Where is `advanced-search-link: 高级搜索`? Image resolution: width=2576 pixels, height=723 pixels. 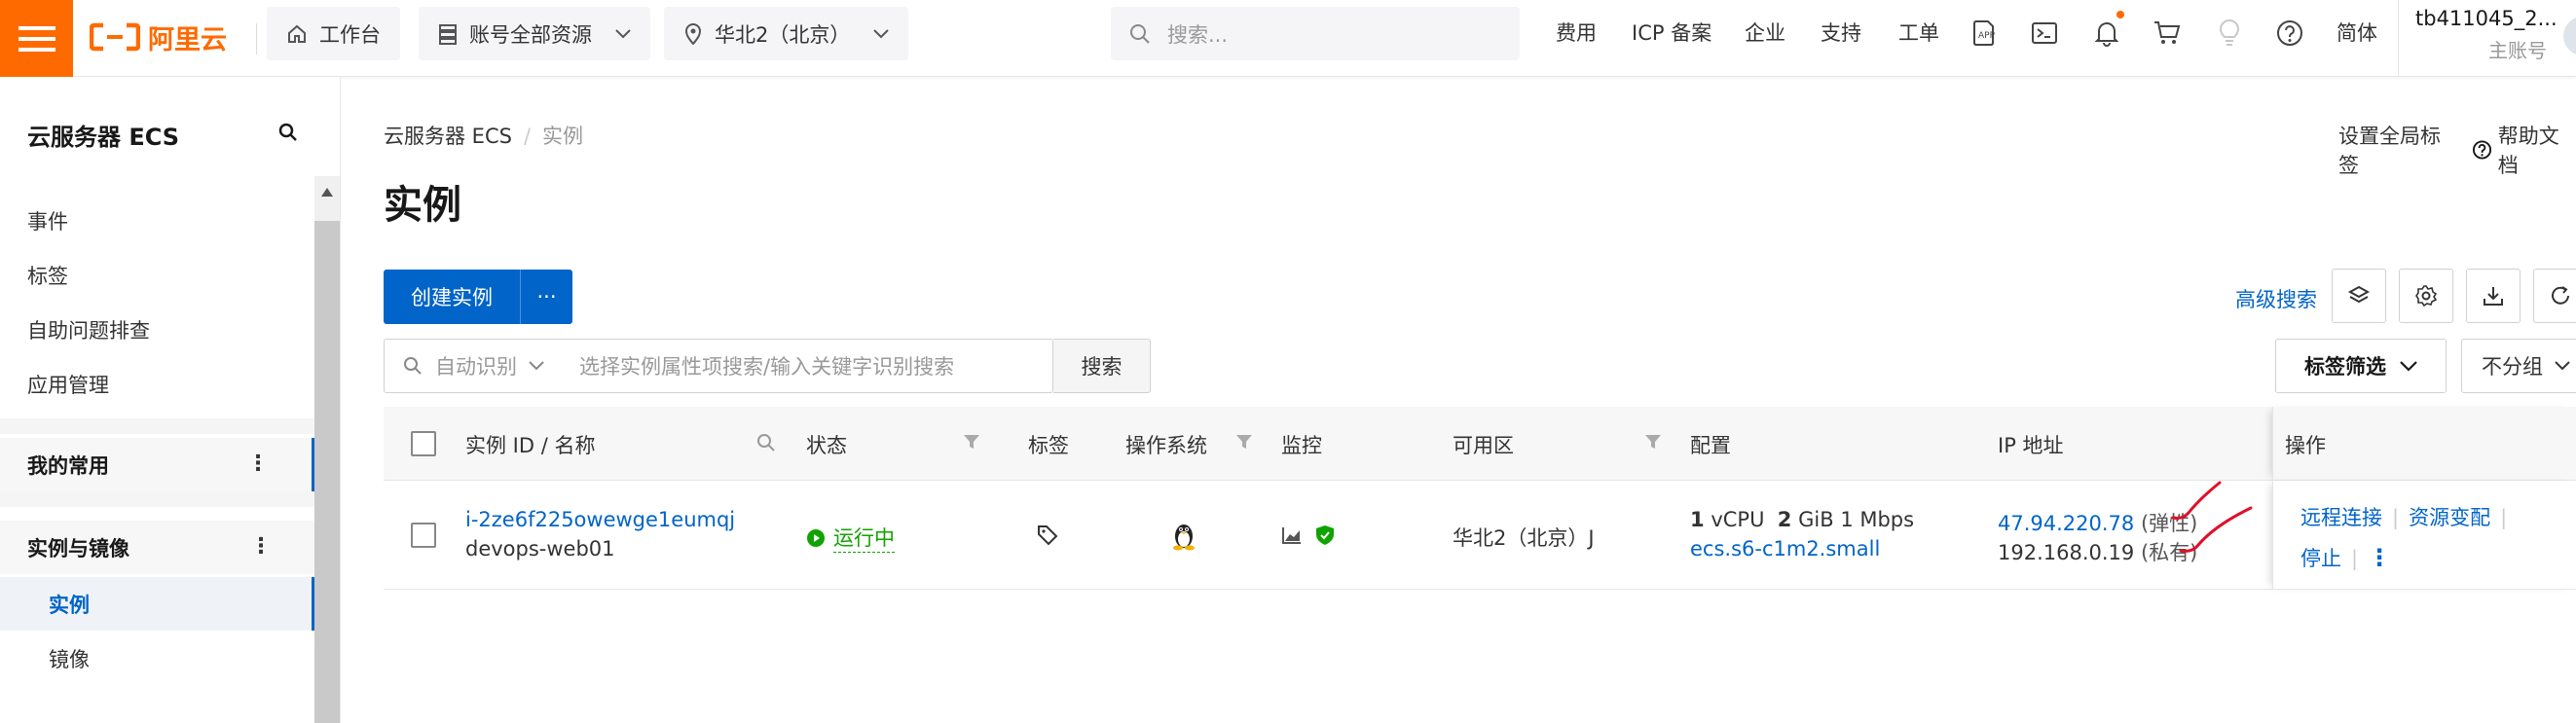 advanced-search-link: 高级搜索 is located at coordinates (2276, 298).